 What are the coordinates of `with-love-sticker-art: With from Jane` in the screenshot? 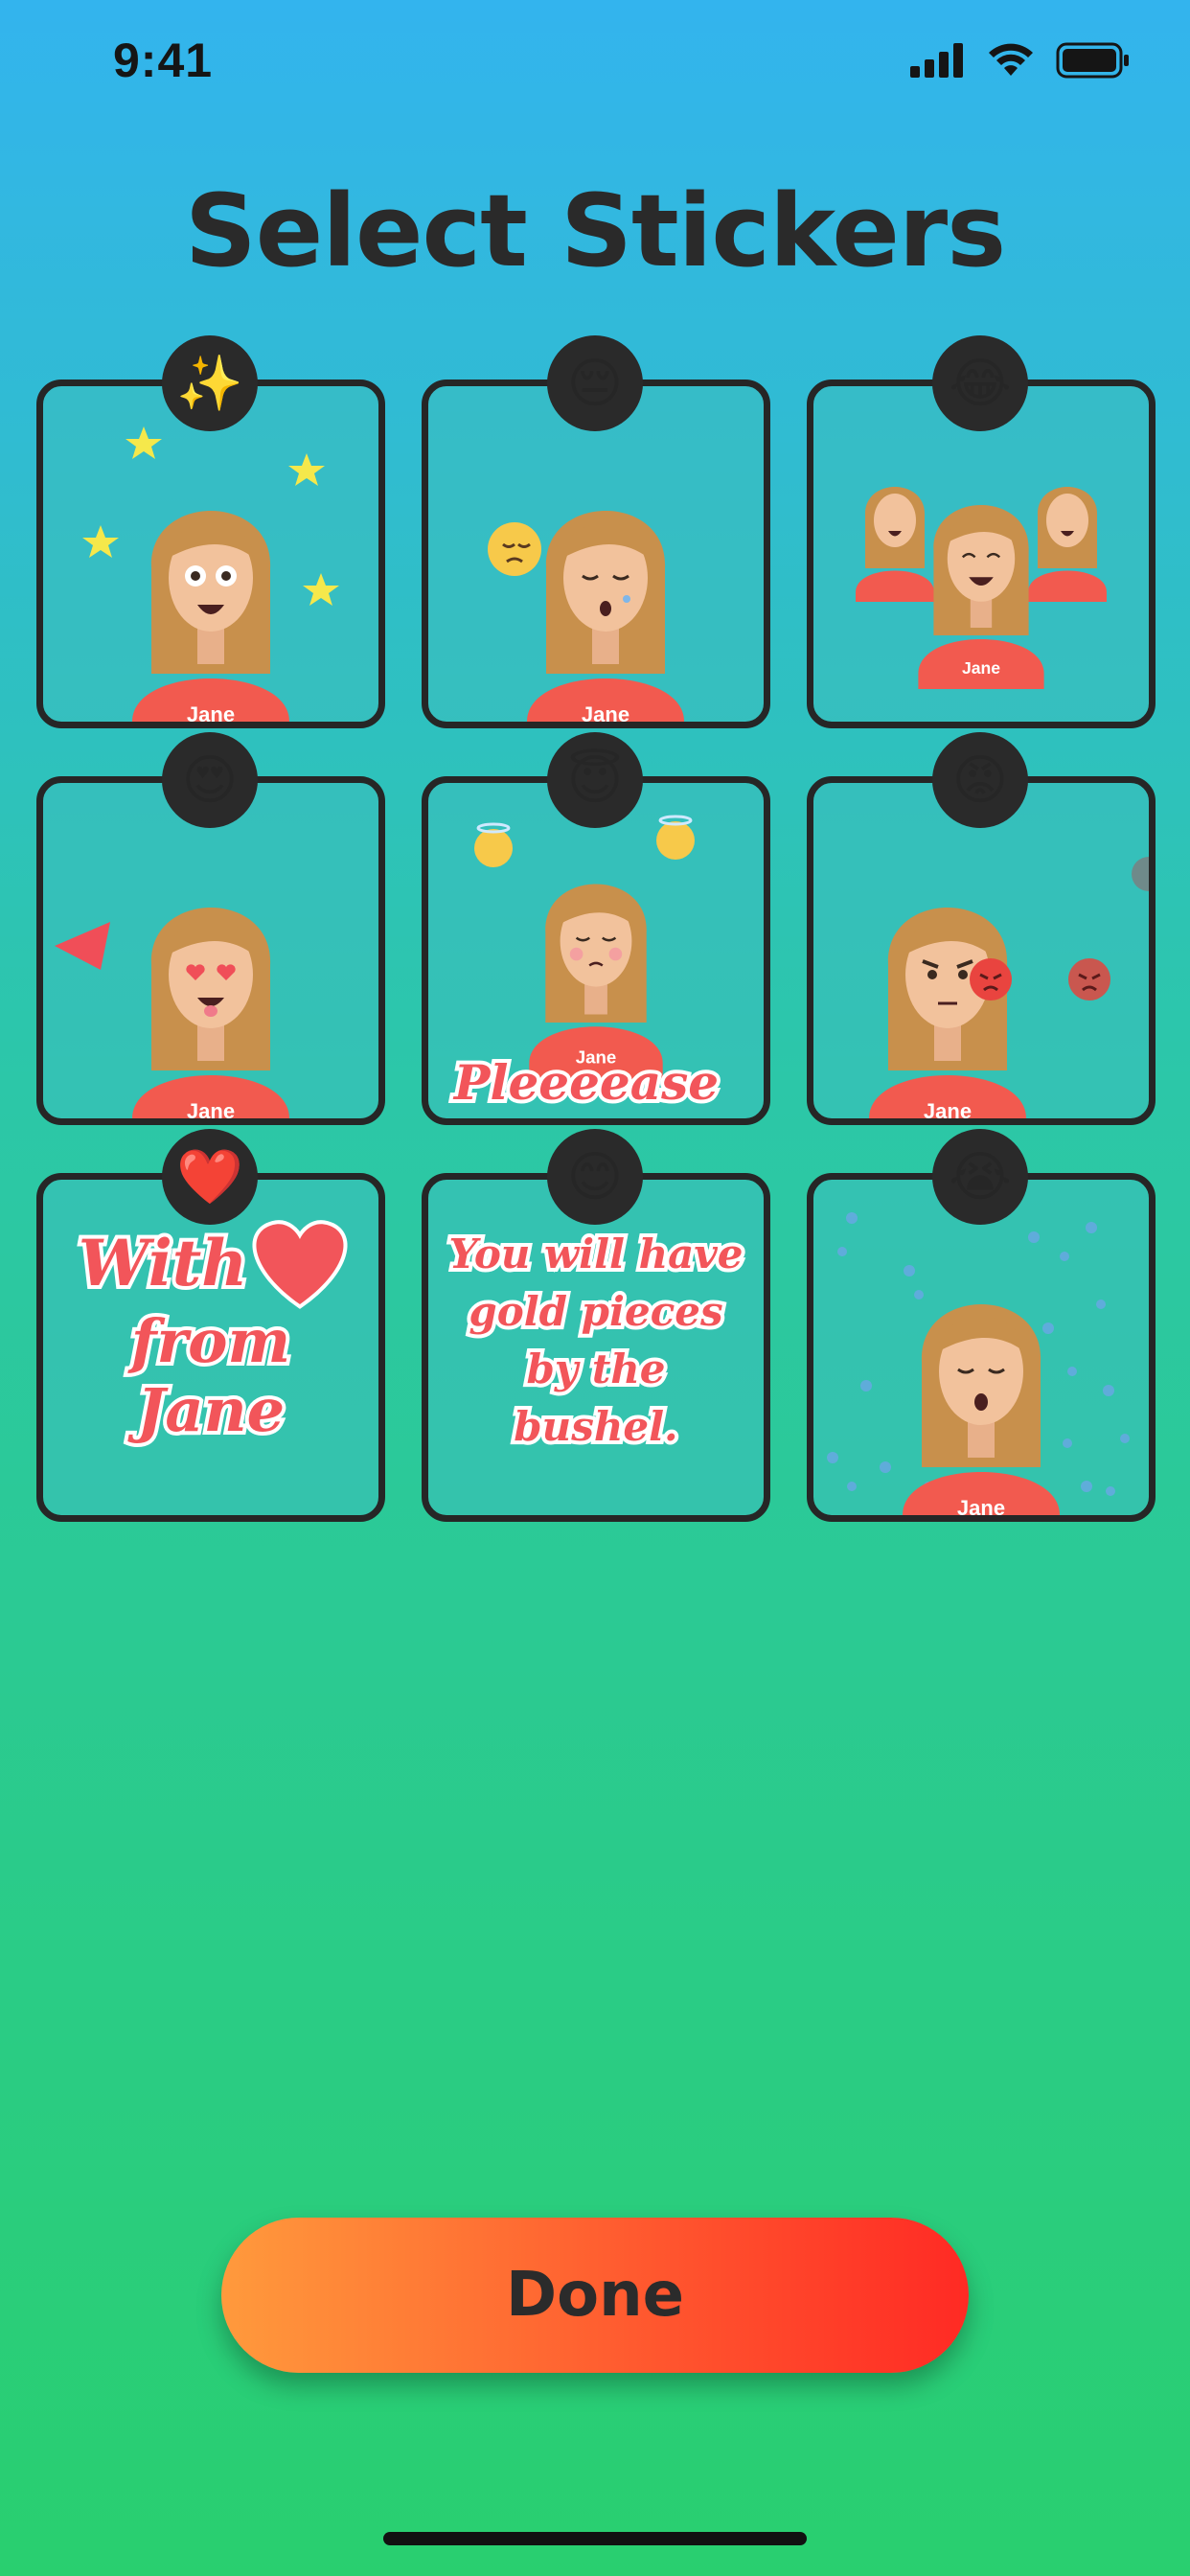 It's located at (212, 1334).